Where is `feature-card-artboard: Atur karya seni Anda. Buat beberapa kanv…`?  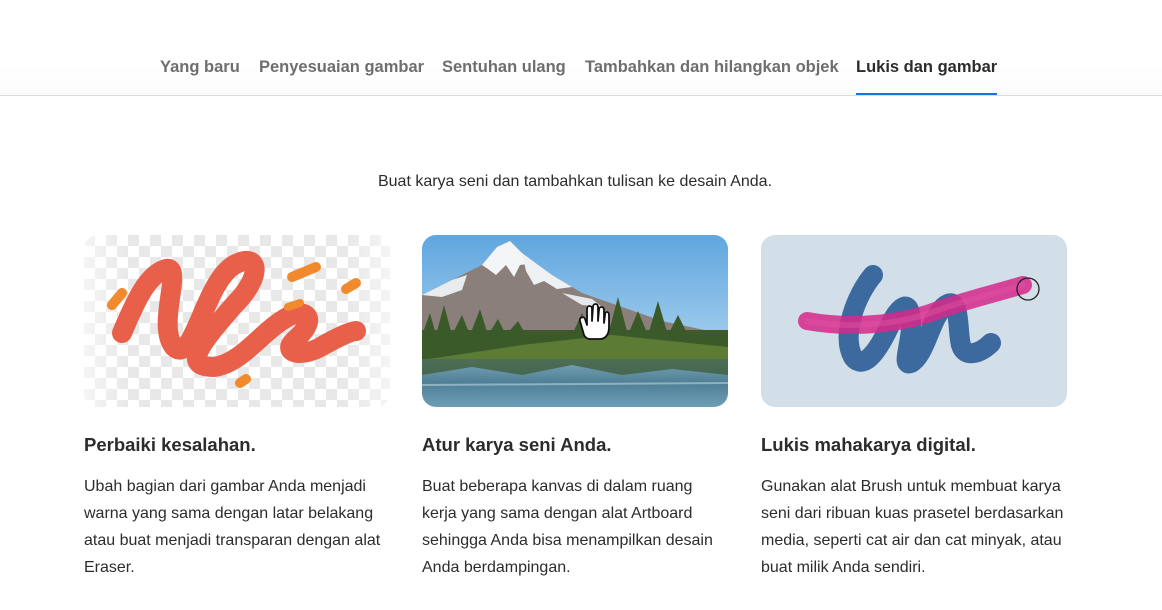 feature-card-artboard: Atur karya seni Anda. Buat beberapa kanv… is located at coordinates (575, 408).